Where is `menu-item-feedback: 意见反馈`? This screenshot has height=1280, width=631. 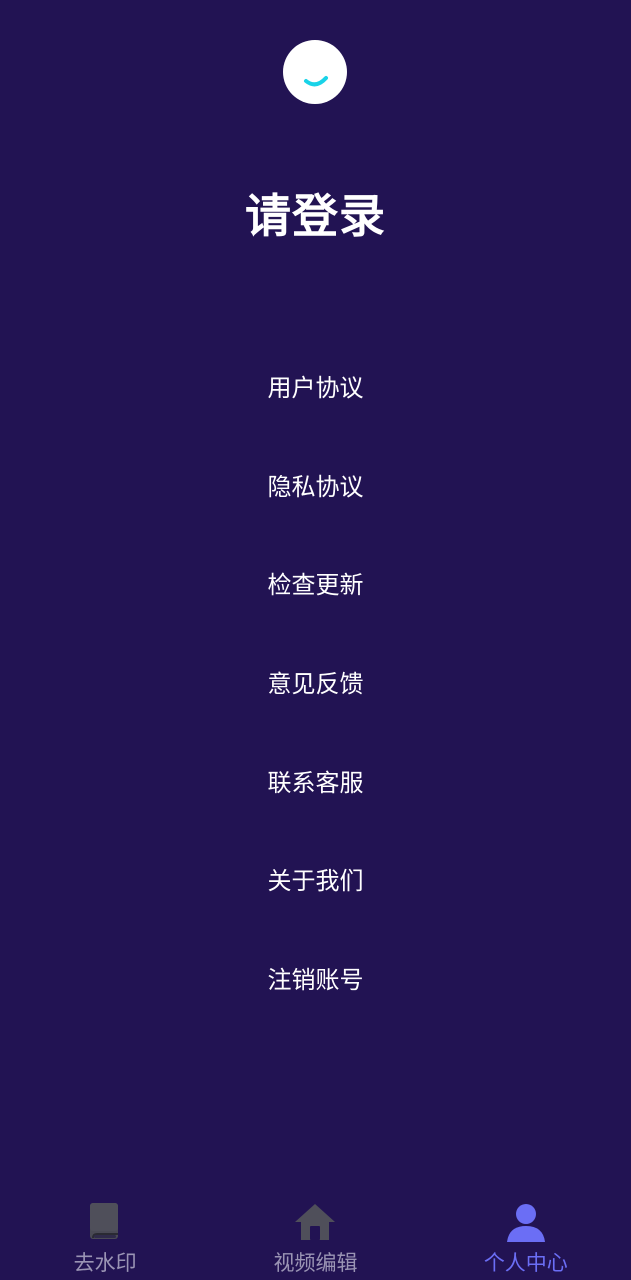
menu-item-feedback: 意见反馈 is located at coordinates (315, 681).